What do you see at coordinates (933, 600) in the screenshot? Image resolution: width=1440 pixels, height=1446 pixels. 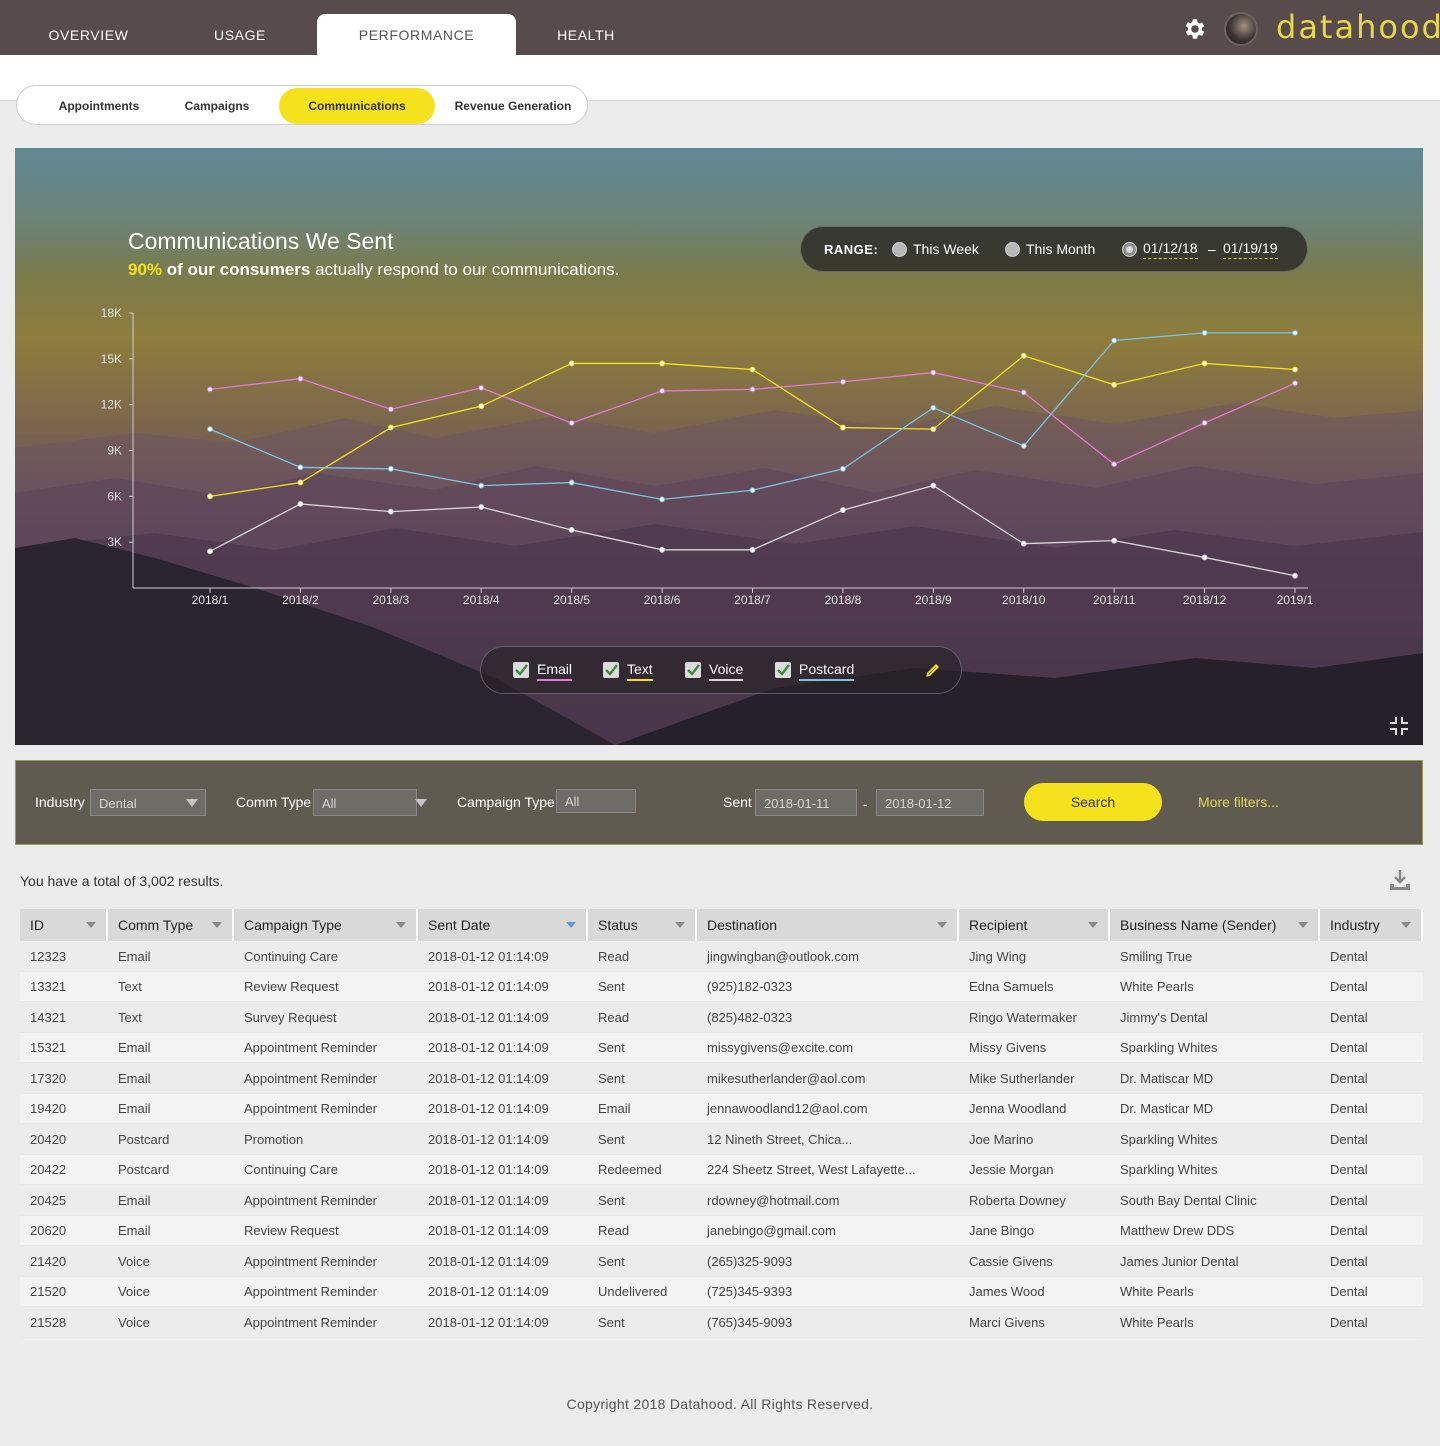 I see `x-tick-label: 2018/9` at bounding box center [933, 600].